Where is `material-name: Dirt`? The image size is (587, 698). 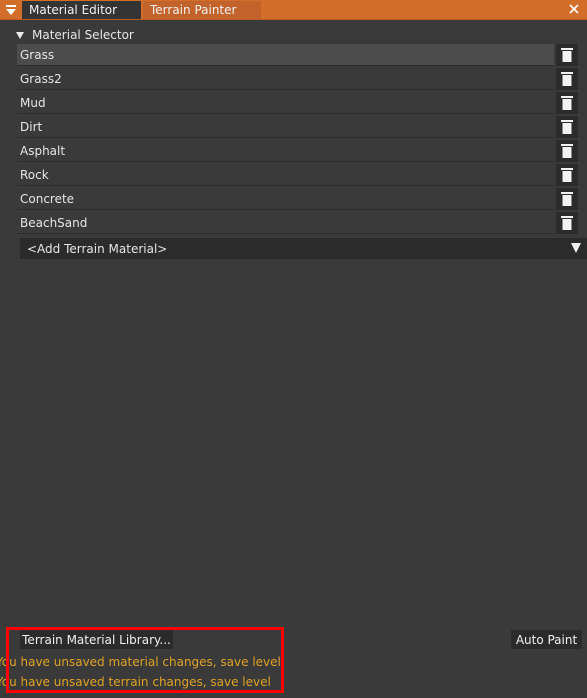 material-name: Dirt is located at coordinates (285, 127).